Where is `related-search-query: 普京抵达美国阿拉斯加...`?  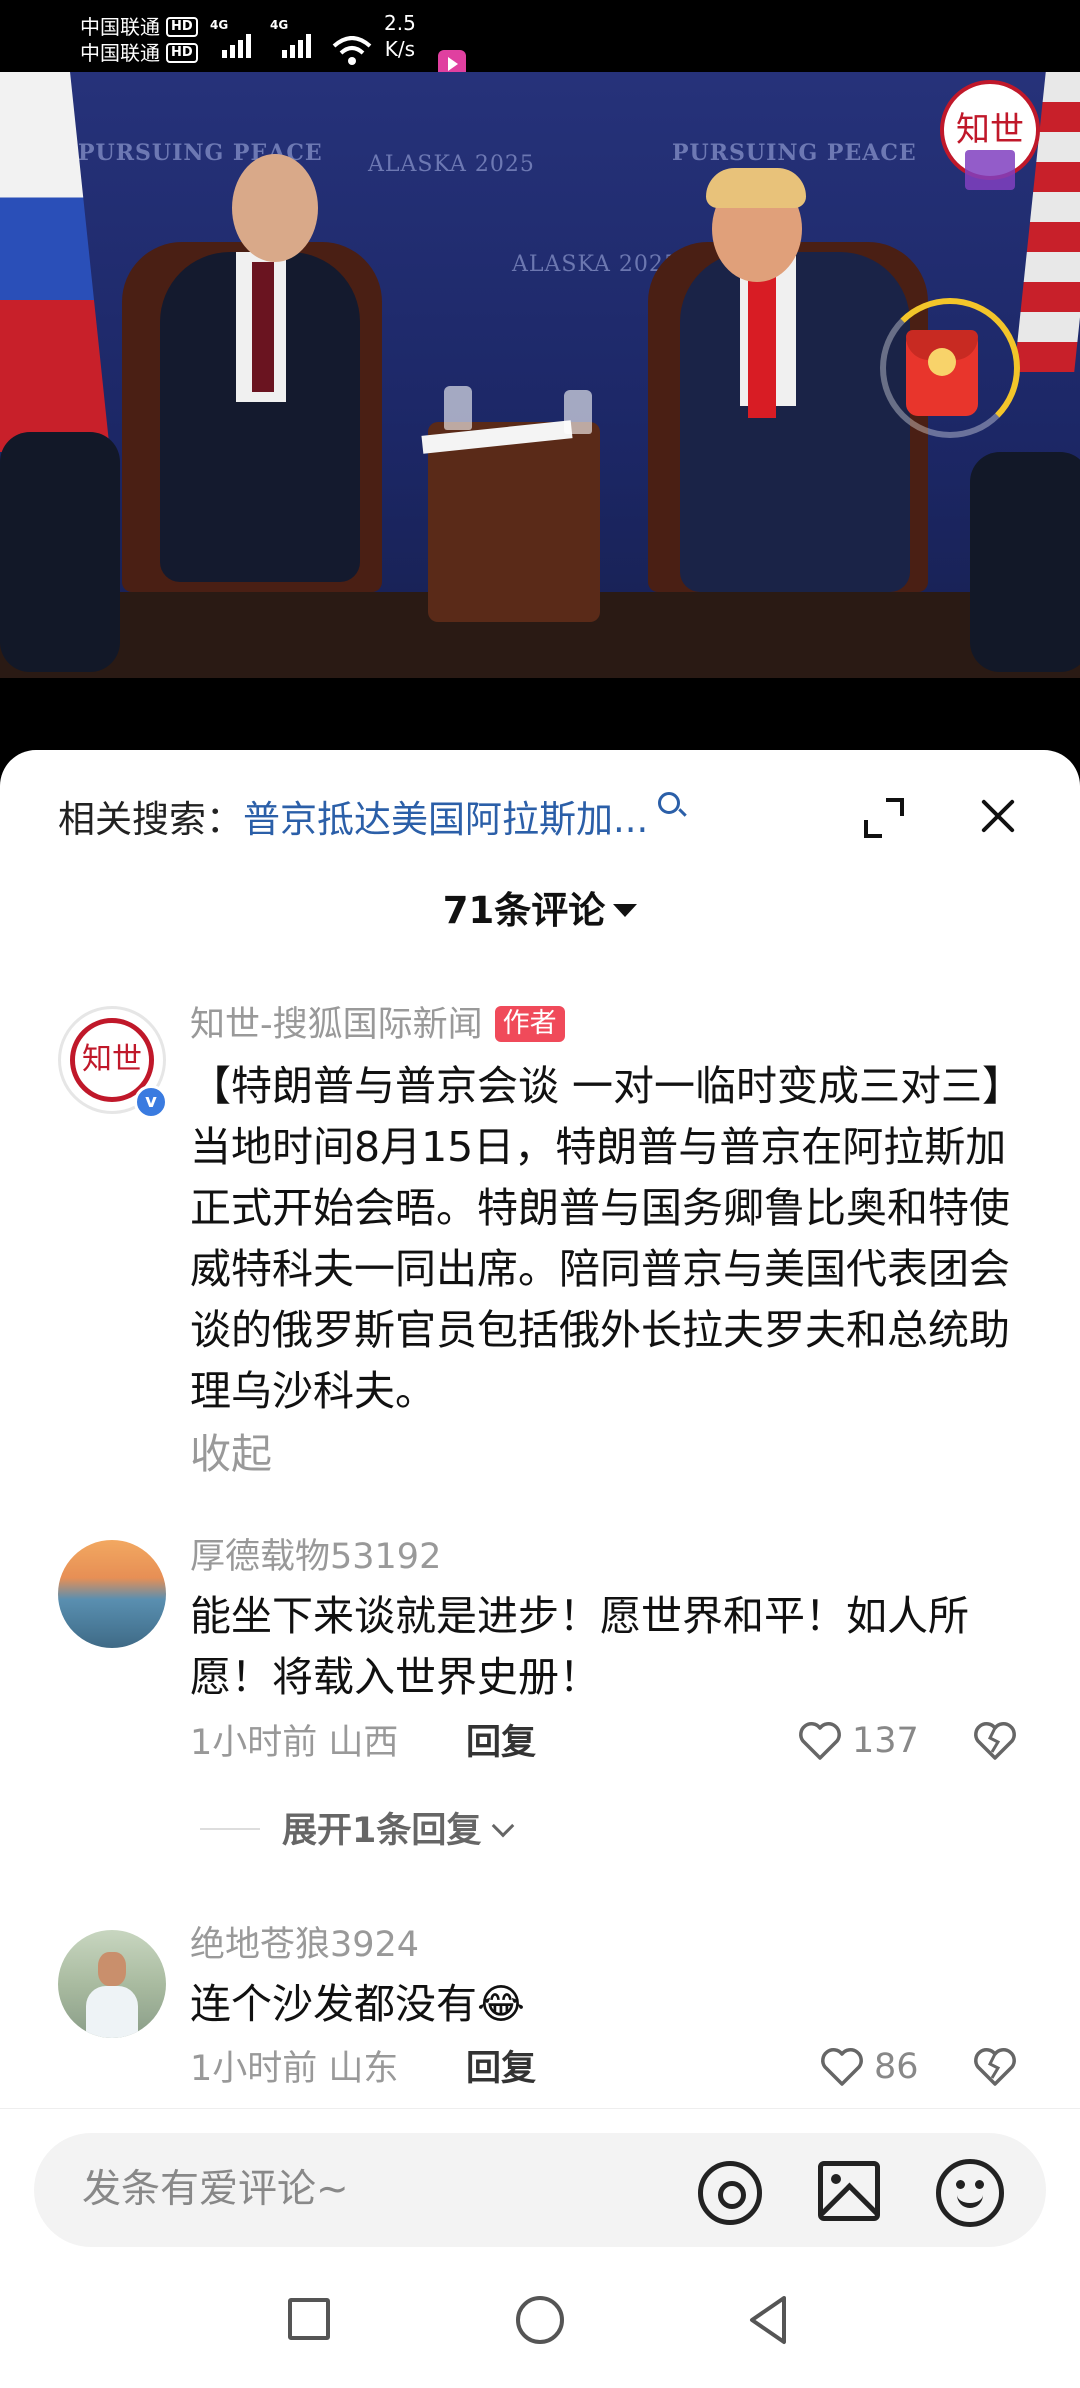 related-search-query: 普京抵达美国阿拉斯加... is located at coordinates (445, 819).